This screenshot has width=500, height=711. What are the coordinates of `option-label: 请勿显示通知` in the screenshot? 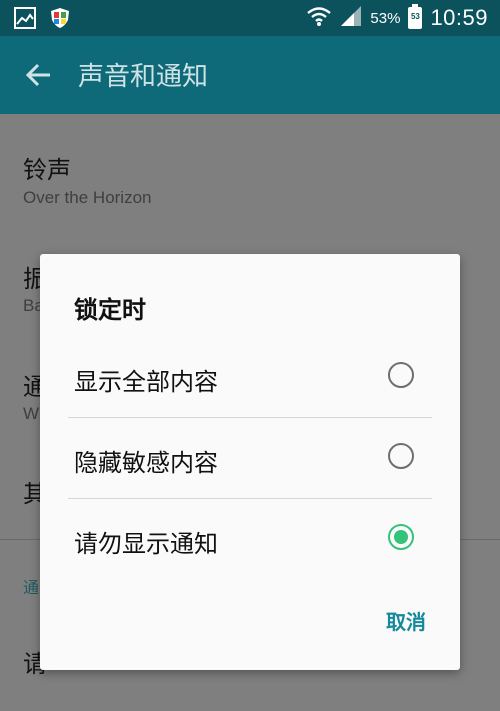 It's located at (146, 544).